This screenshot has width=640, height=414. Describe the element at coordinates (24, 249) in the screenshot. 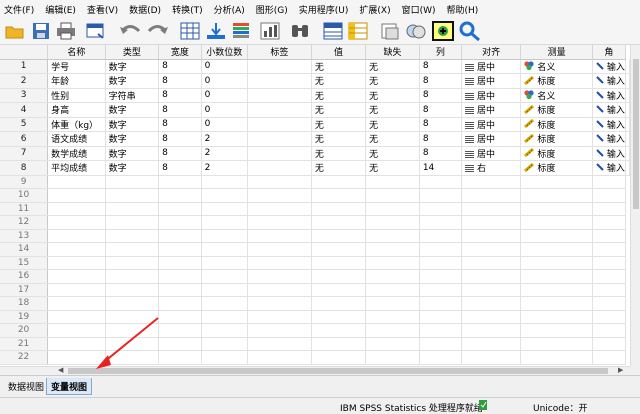

I see `row-number: 14` at that location.